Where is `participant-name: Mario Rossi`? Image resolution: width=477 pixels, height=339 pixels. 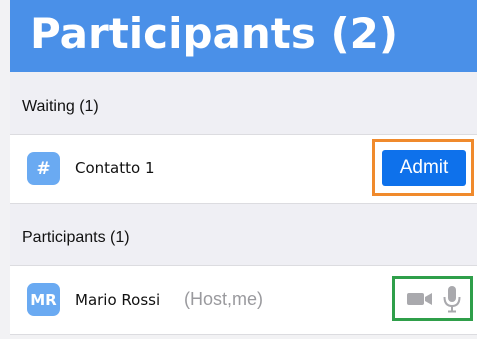
participant-name: Mario Rossi is located at coordinates (118, 300).